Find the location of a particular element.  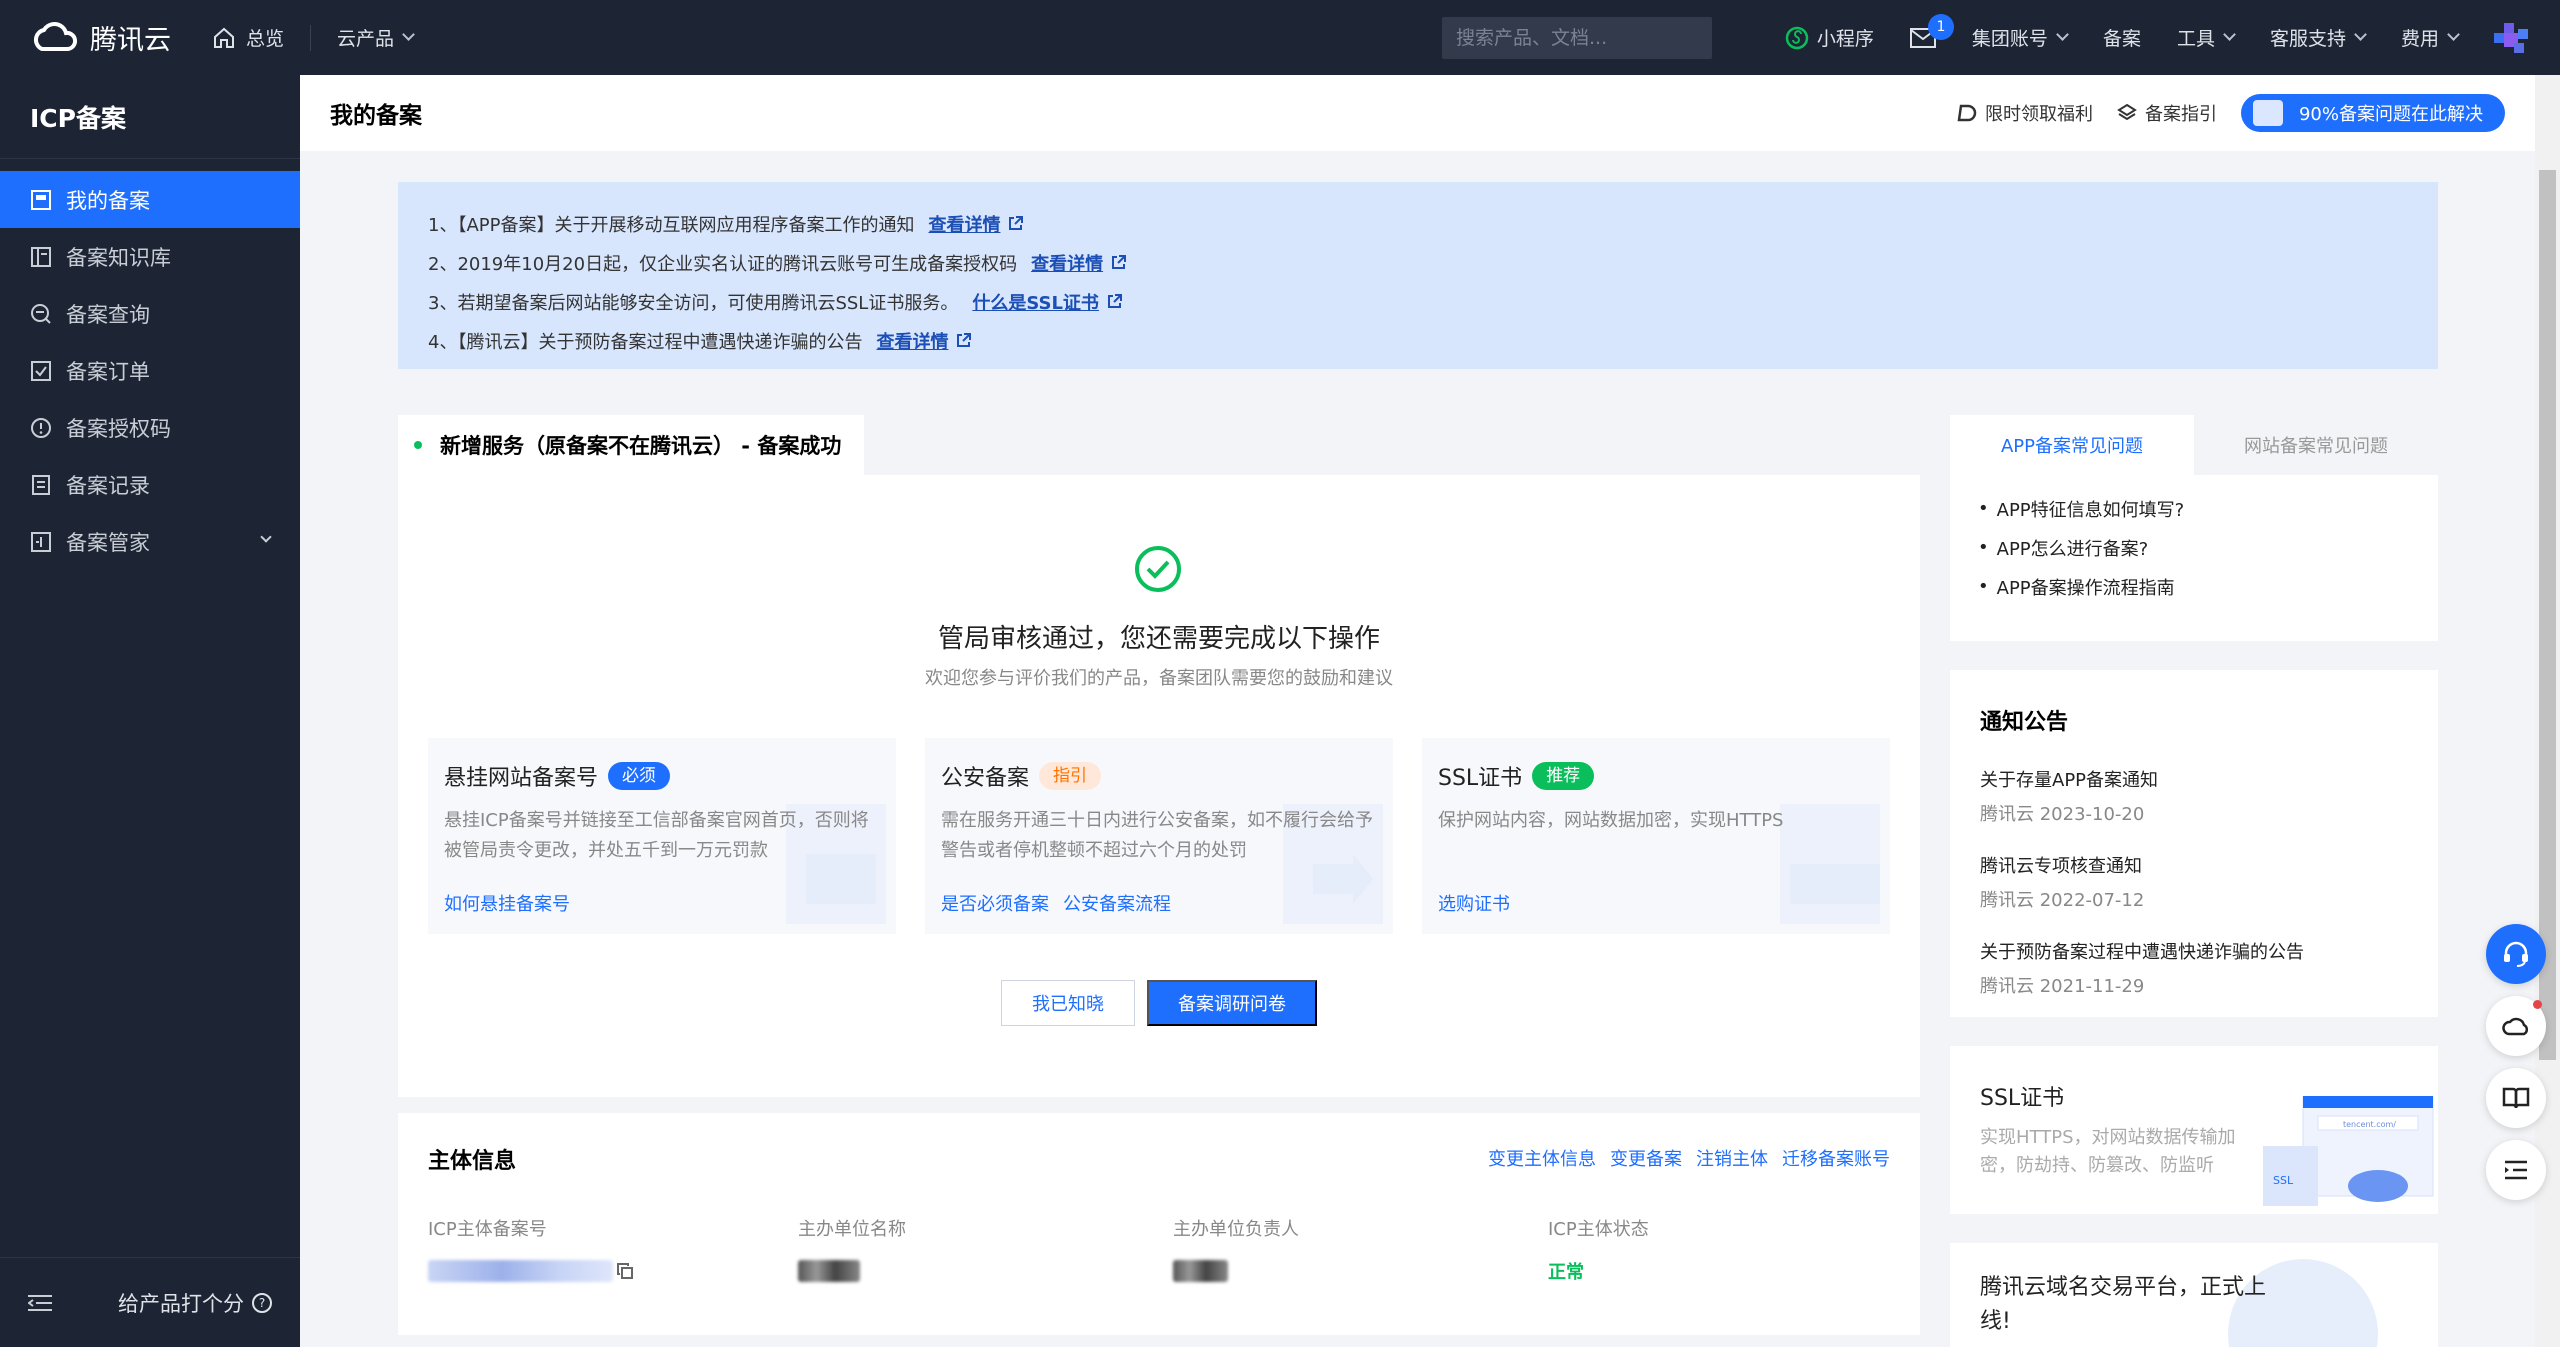

announcement-item-meta: 腾讯云 2021-11-29 is located at coordinates (2062, 986).